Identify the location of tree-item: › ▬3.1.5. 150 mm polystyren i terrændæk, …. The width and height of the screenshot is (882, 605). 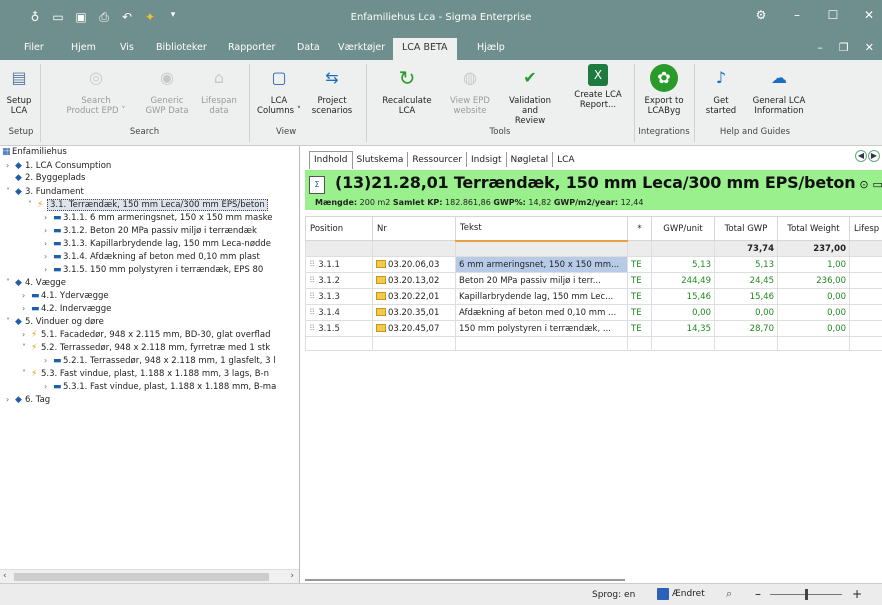
(153, 269).